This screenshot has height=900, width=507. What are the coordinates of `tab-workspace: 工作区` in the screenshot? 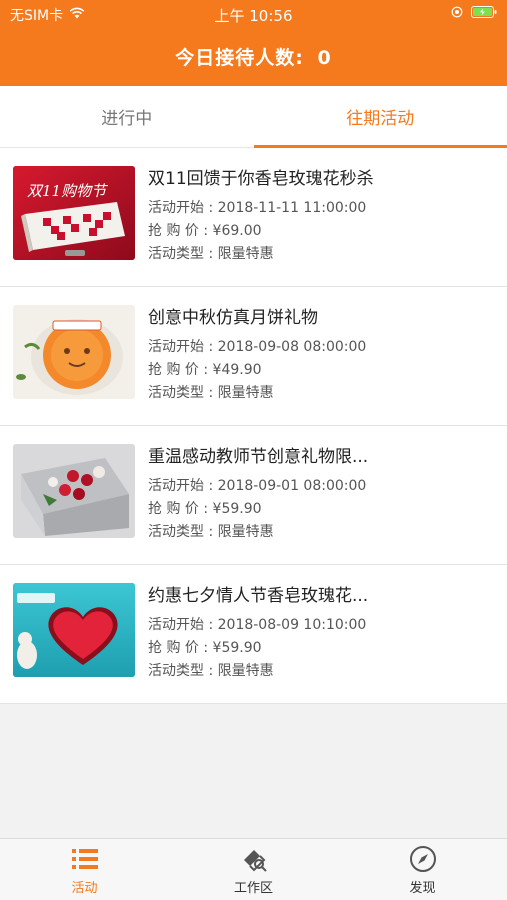 It's located at (253, 869).